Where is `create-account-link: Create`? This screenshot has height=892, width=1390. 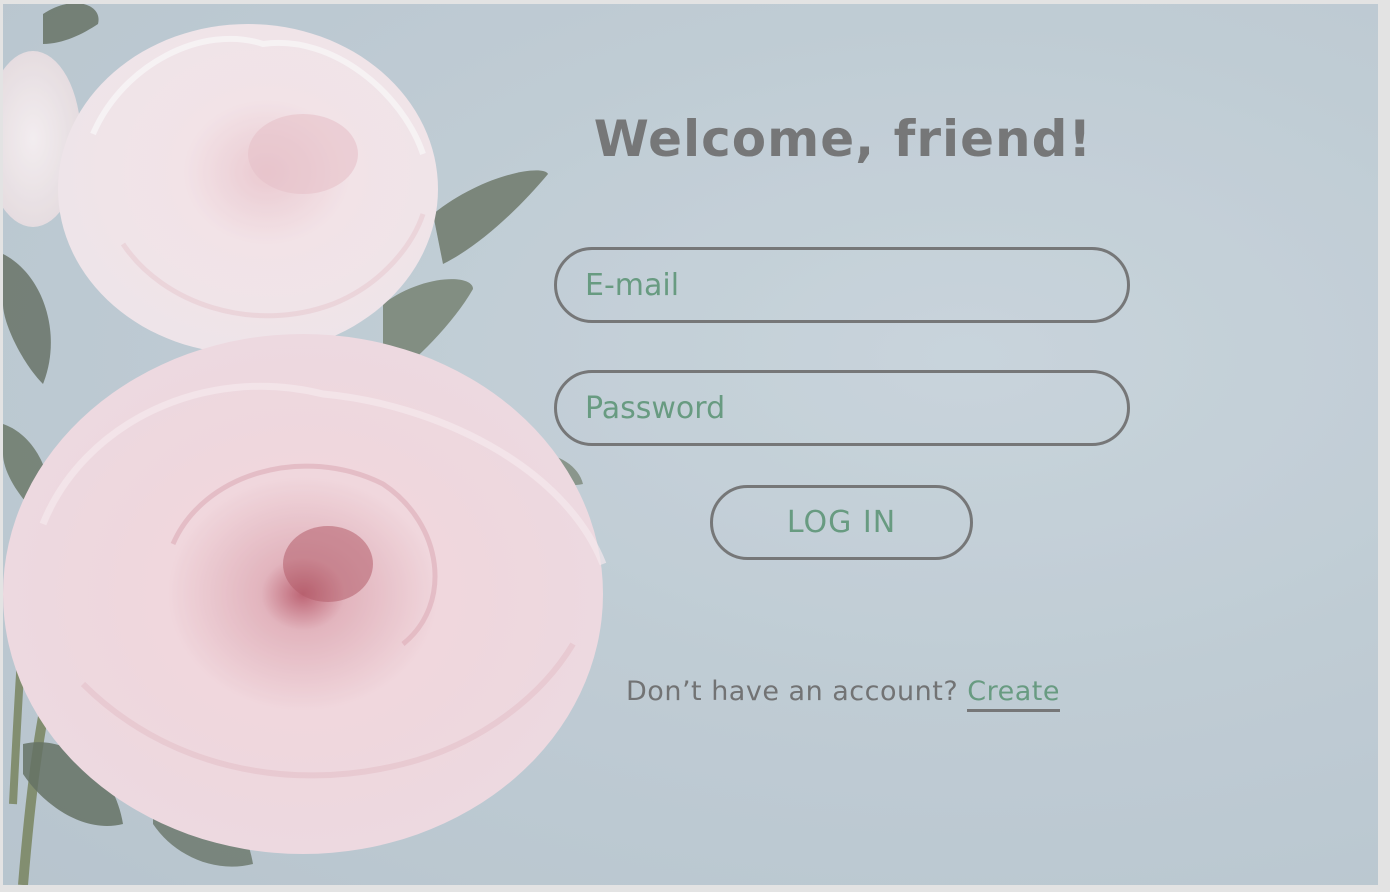
create-account-link: Create is located at coordinates (1013, 694).